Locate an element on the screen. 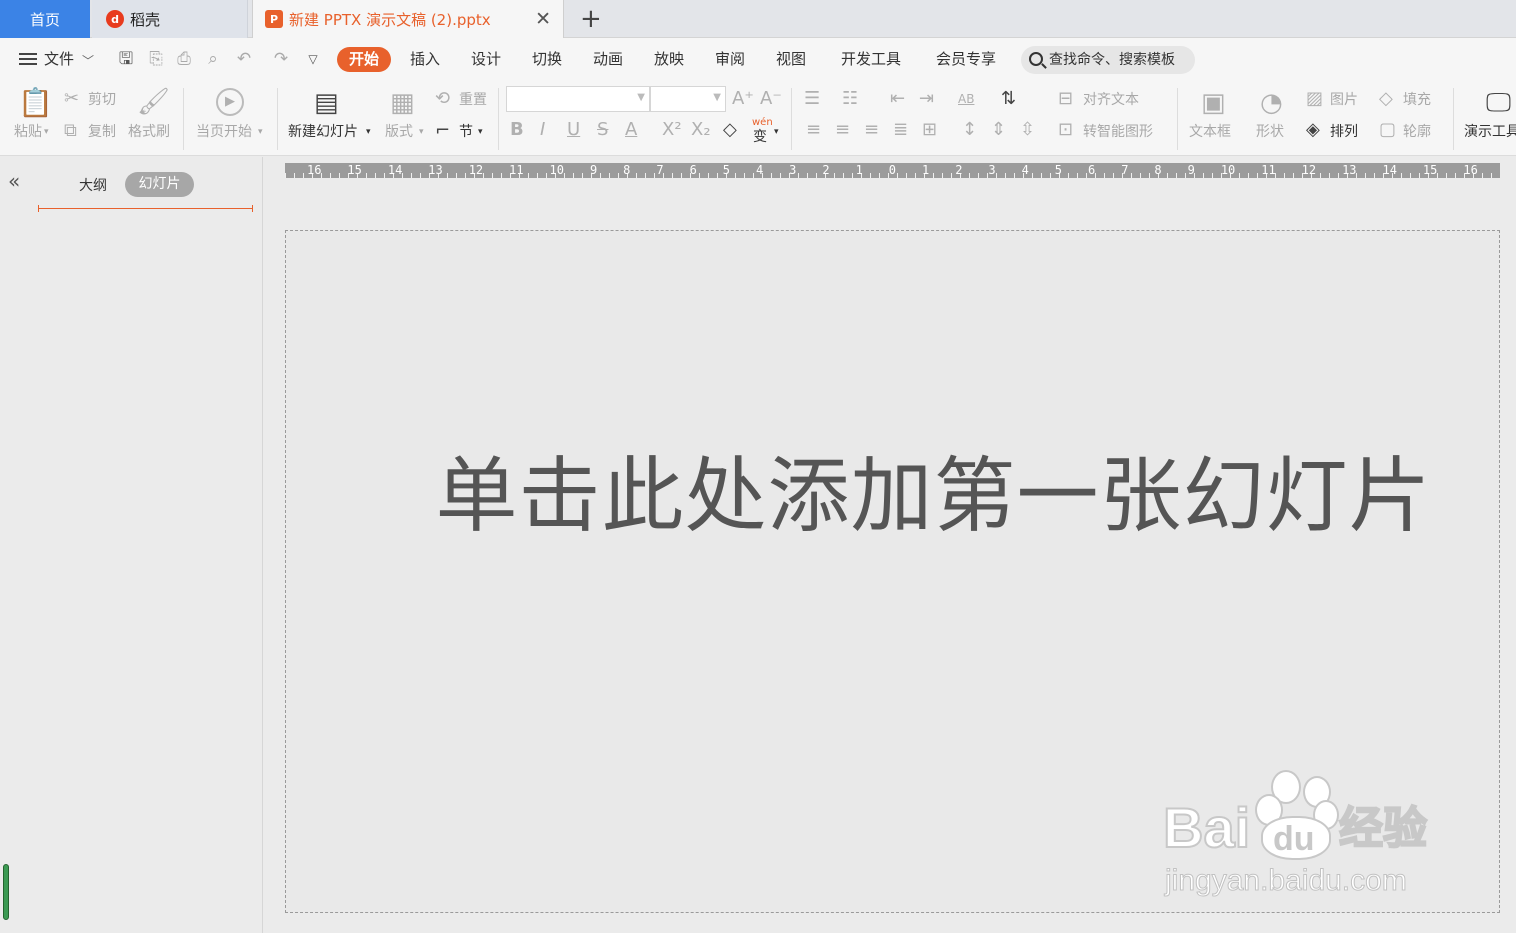  file-menu: 文件 is located at coordinates (59, 59).